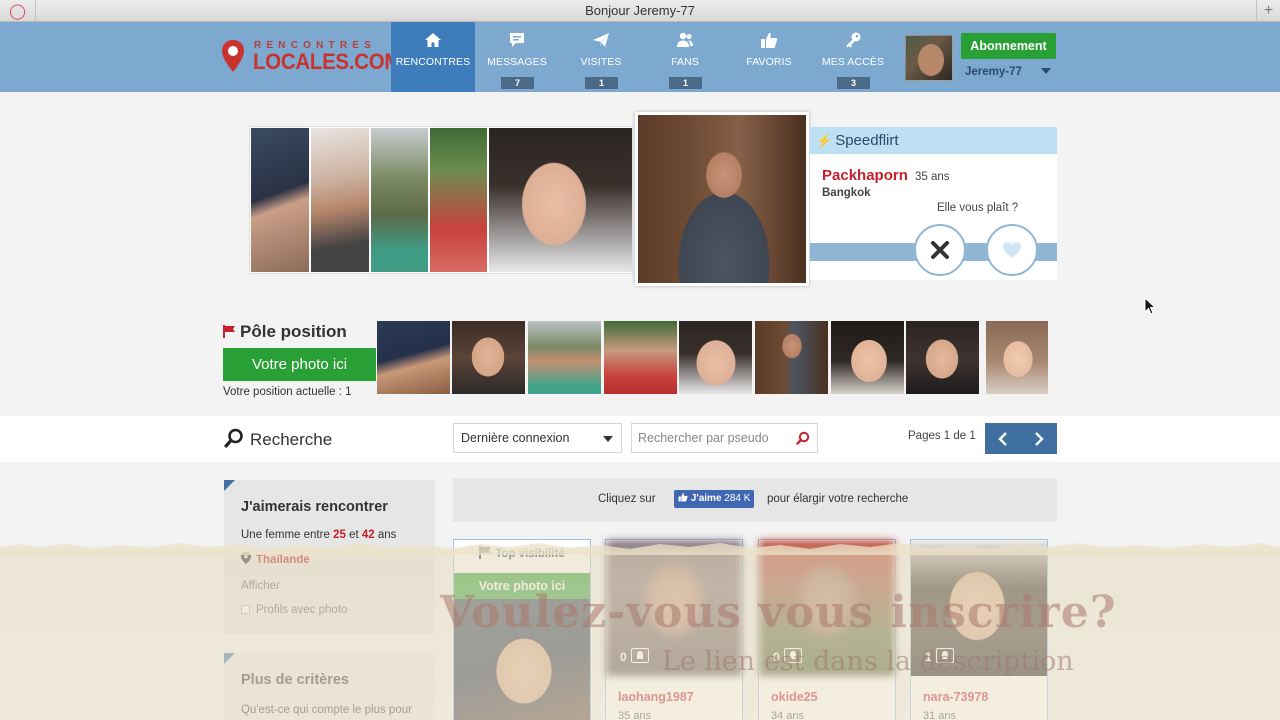  I want to click on card-name: okide25, so click(794, 697).